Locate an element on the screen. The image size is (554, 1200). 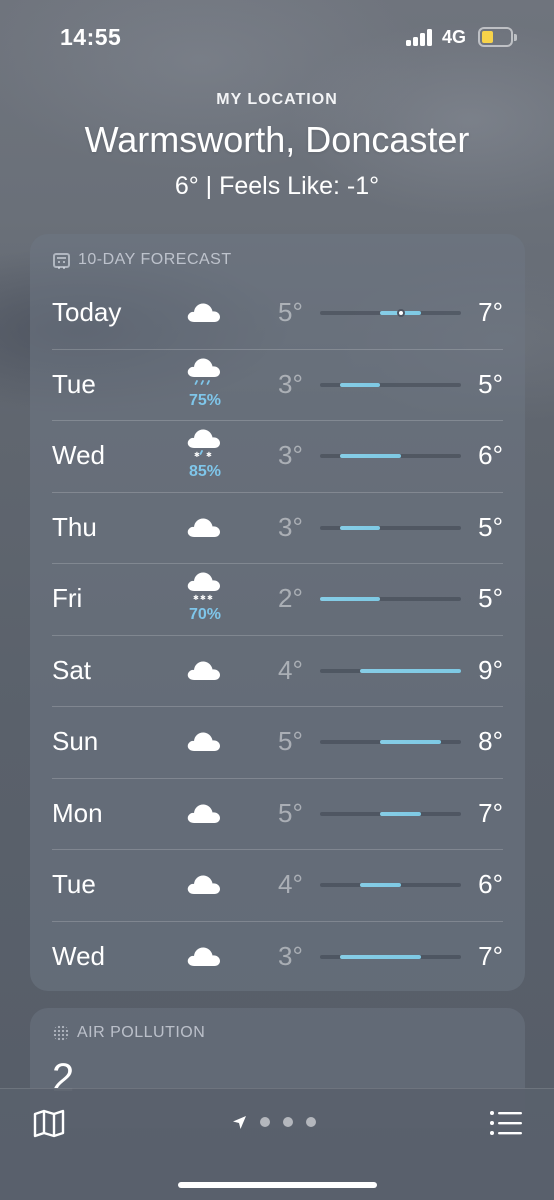
forecast-row: Thu 3° 5° is located at coordinates (277, 527).